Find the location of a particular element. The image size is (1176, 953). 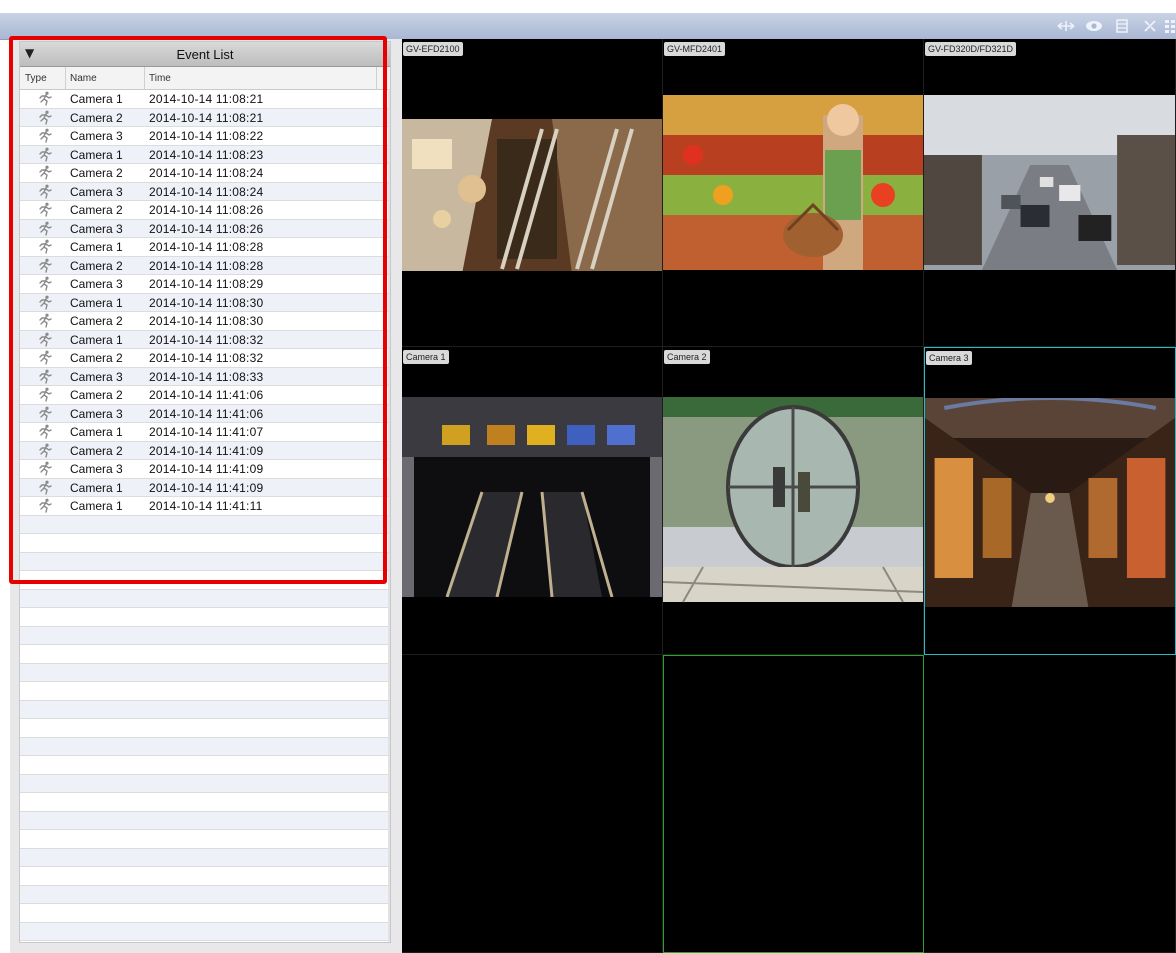

table-row: Camera 1 2014-10-14 11:08:32 is located at coordinates (205, 339).